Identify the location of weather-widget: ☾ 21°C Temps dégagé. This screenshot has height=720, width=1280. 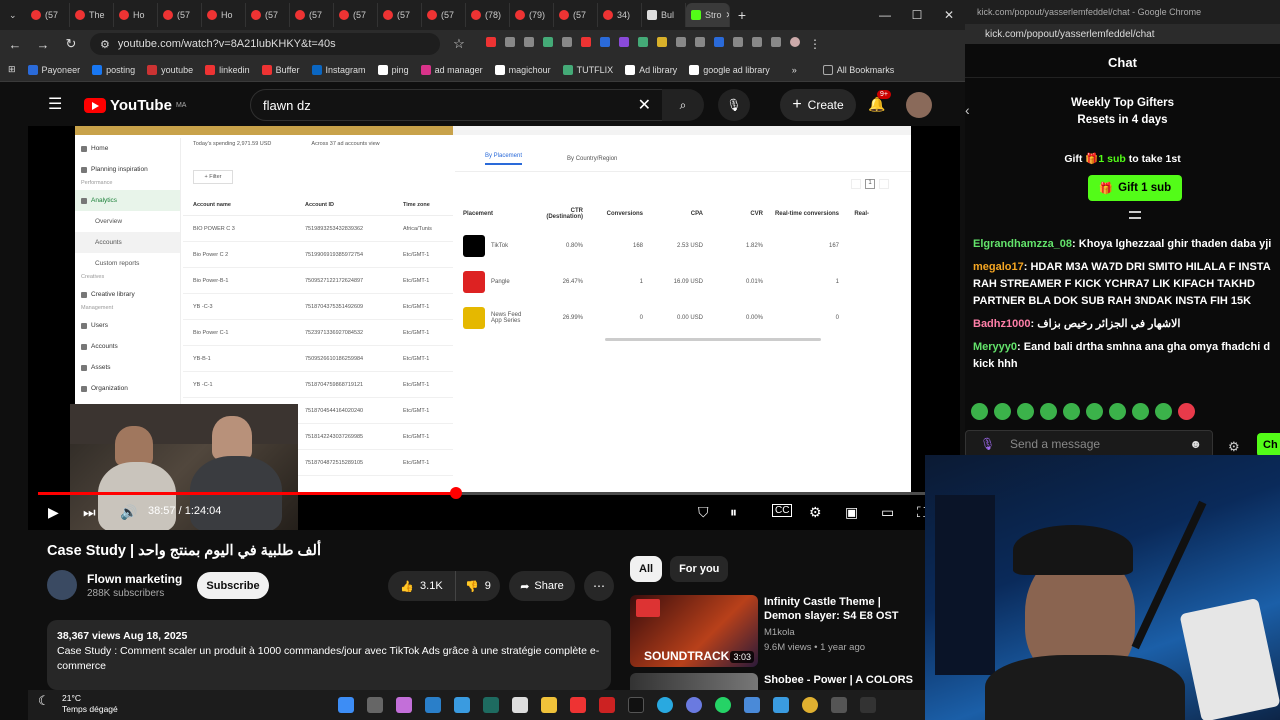
(78, 704).